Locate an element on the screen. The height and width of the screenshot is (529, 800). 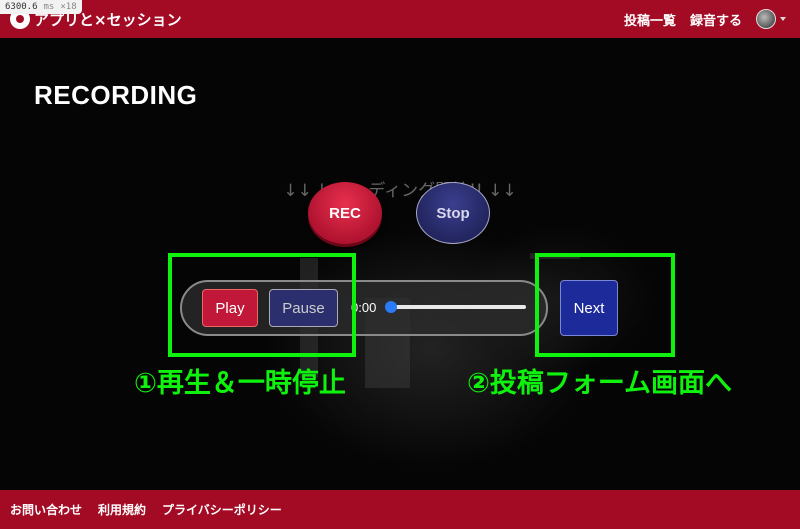
nav-record-link: 録音する is located at coordinates (716, 19).